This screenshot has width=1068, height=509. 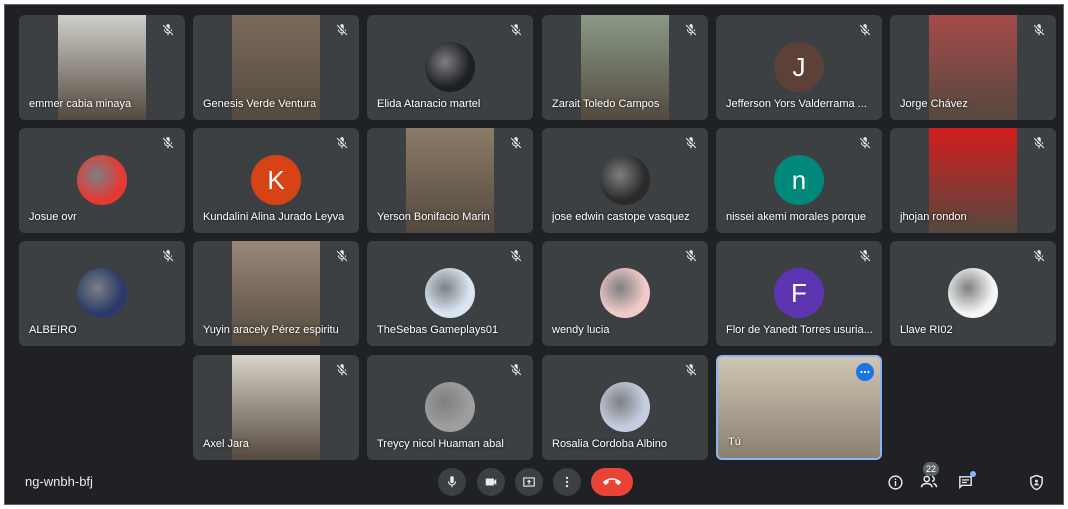 I want to click on participant-tile: jose edwin castope vasquez, so click(x=625, y=180).